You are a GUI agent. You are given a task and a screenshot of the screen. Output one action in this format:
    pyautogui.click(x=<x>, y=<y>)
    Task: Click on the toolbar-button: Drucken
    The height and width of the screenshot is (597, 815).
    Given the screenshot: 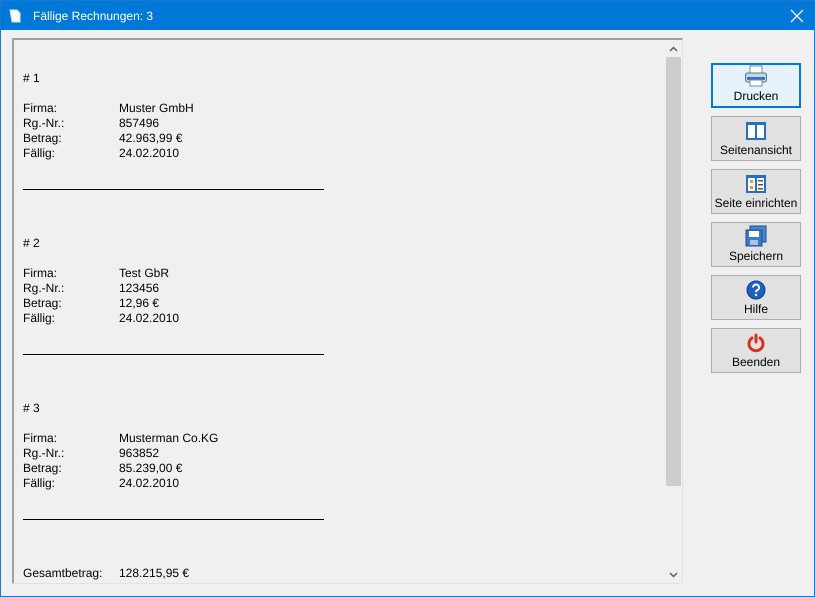 What is the action you would take?
    pyautogui.click(x=756, y=85)
    